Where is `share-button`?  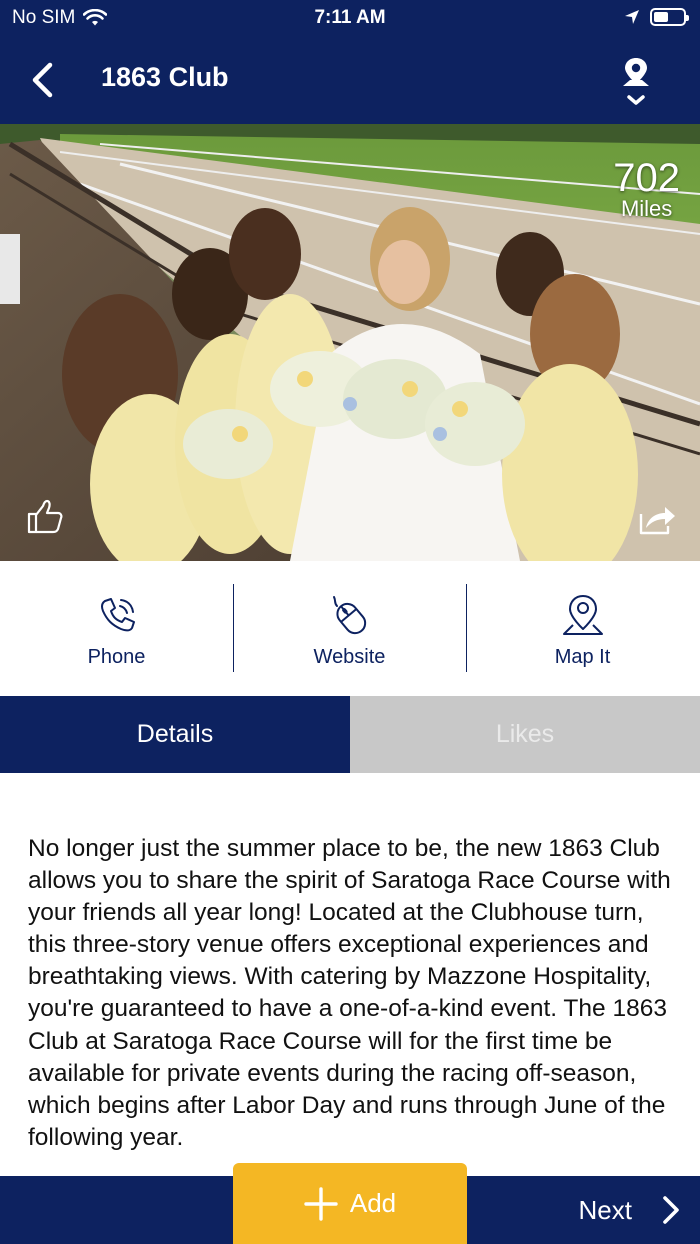
share-button is located at coordinates (658, 519).